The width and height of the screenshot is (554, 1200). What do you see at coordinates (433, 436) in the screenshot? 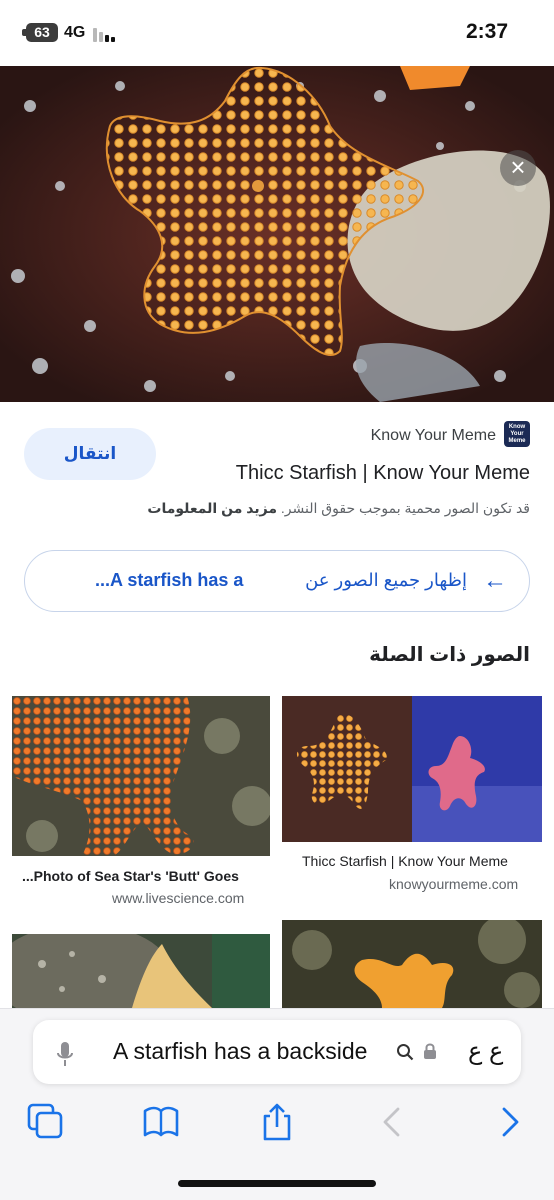
I see `source-name: Know Your Meme` at bounding box center [433, 436].